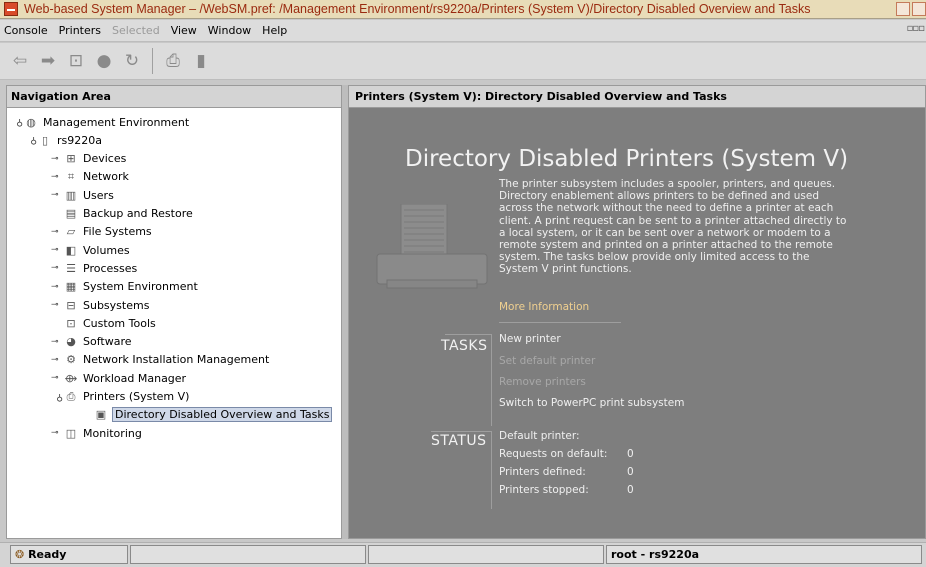  I want to click on tree-item: ⚲ ◍ Management Environment, so click(100, 122).